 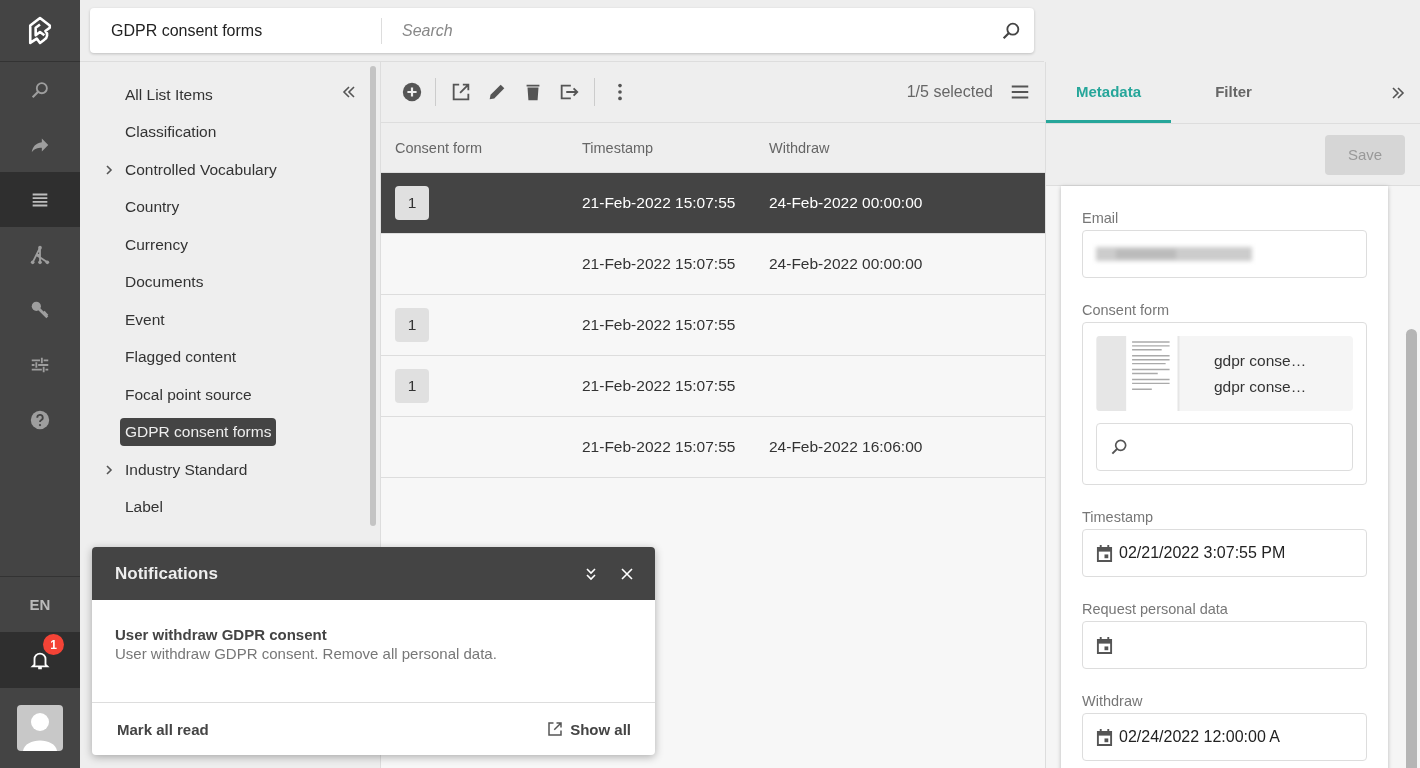 I want to click on tree-item: Controlled Vocabulary, so click(x=201, y=169).